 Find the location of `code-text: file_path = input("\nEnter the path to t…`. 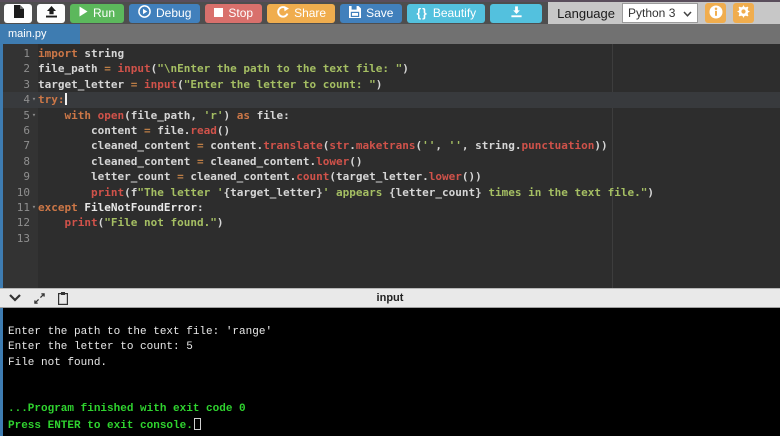

code-text: file_path = input("\nEnter the path to t… is located at coordinates (223, 69).